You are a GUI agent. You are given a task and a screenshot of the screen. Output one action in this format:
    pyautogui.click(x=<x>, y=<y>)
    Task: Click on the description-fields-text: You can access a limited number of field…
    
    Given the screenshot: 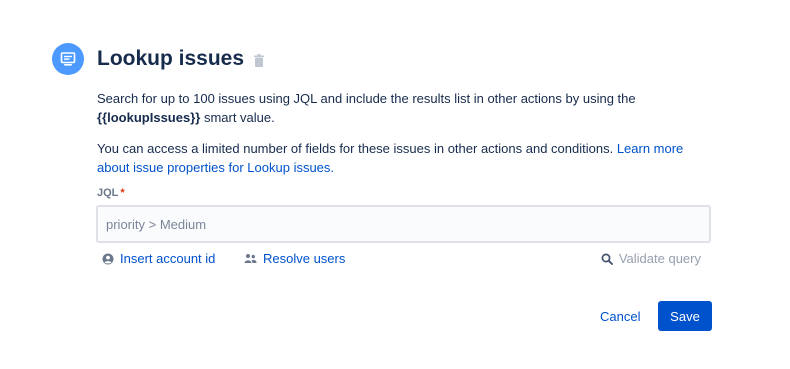 What is the action you would take?
    pyautogui.click(x=357, y=148)
    